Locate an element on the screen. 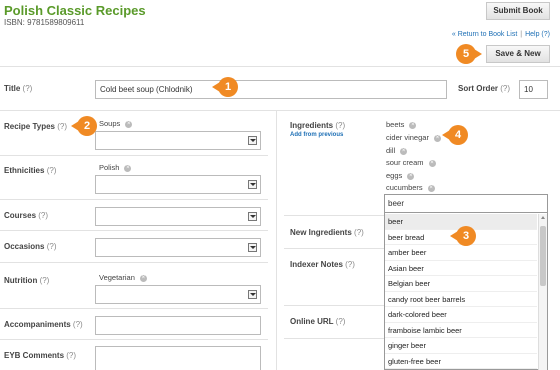 Image resolution: width=560 pixels, height=370 pixels. autocomplete-option: gluten-free beer is located at coordinates (461, 361).